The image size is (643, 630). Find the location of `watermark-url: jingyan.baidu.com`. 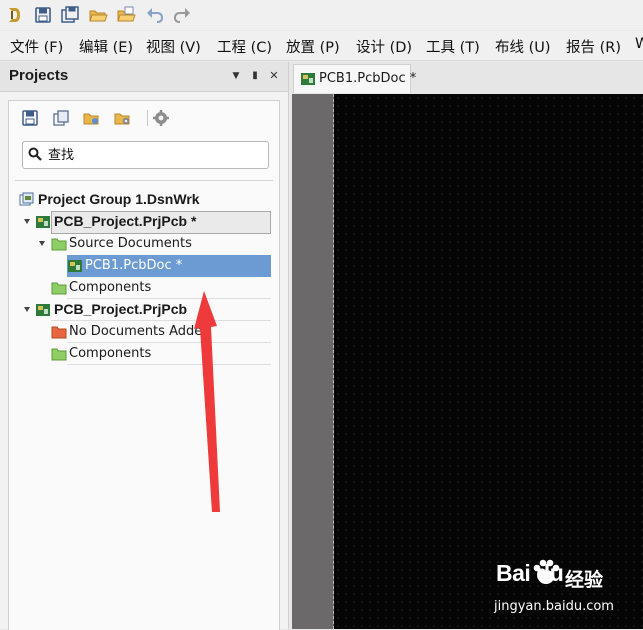

watermark-url: jingyan.baidu.com is located at coordinates (554, 606).